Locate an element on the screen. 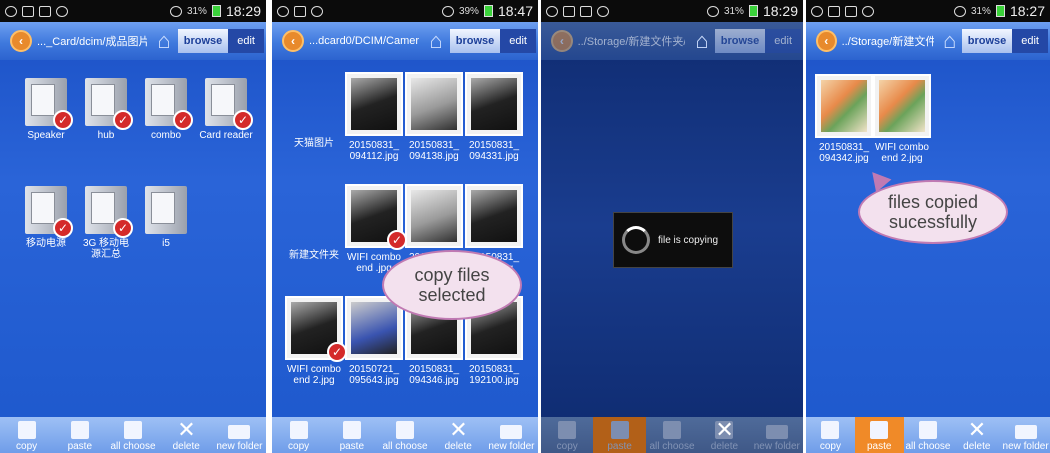 The height and width of the screenshot is (453, 1050). copy-icon is located at coordinates (26, 430).